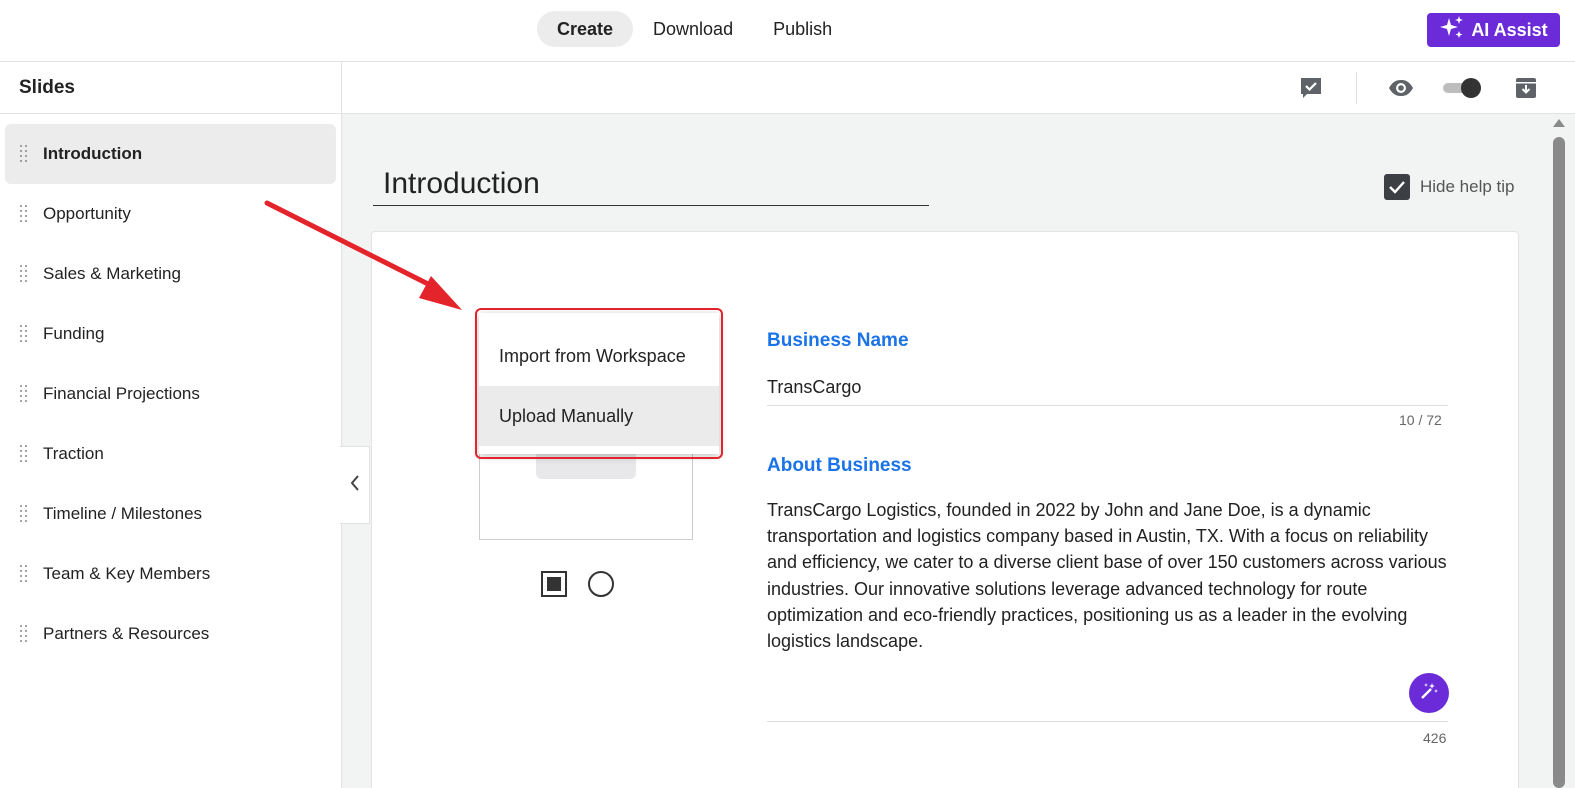 The height and width of the screenshot is (788, 1575). I want to click on sidebar-item-sales-marketing: Sales & Marketing, so click(170, 274).